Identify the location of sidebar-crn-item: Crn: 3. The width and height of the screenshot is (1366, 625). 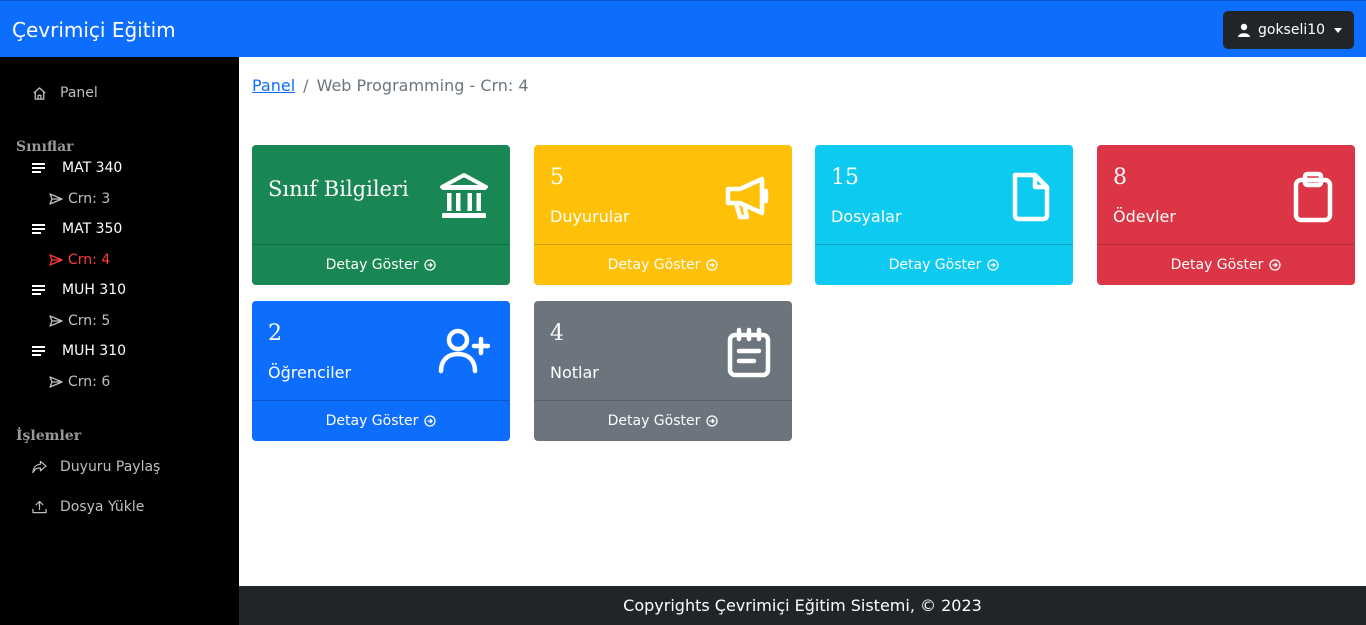
(79, 199).